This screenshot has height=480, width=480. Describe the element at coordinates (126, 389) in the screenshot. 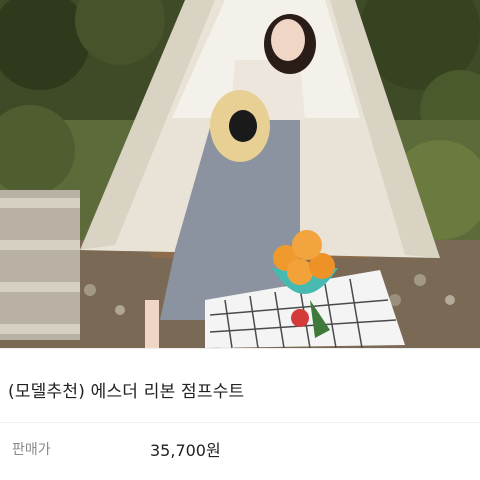

I see `product-name: (모델추천) 에스더 리본 점프수트` at that location.